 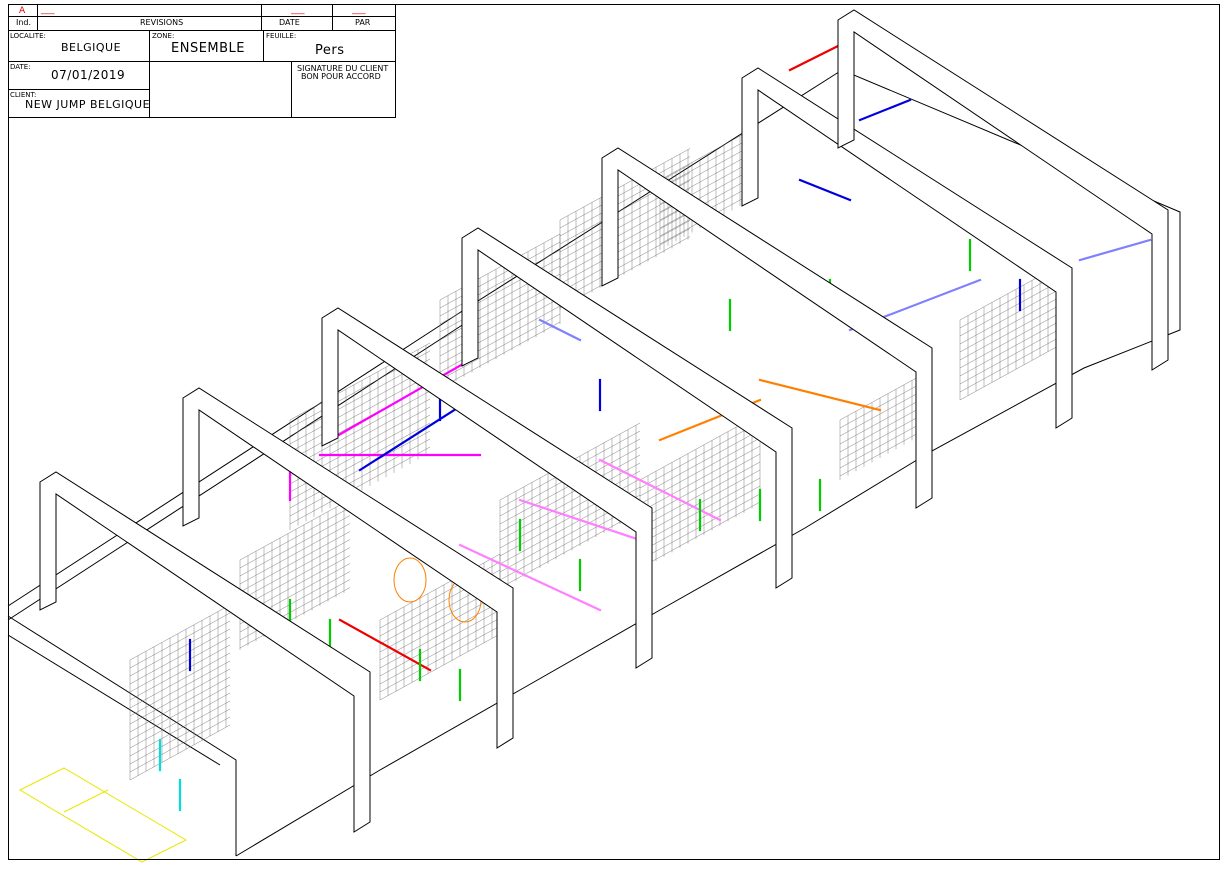 What do you see at coordinates (208, 48) in the screenshot?
I see `zone-value: ENSEMBLE` at bounding box center [208, 48].